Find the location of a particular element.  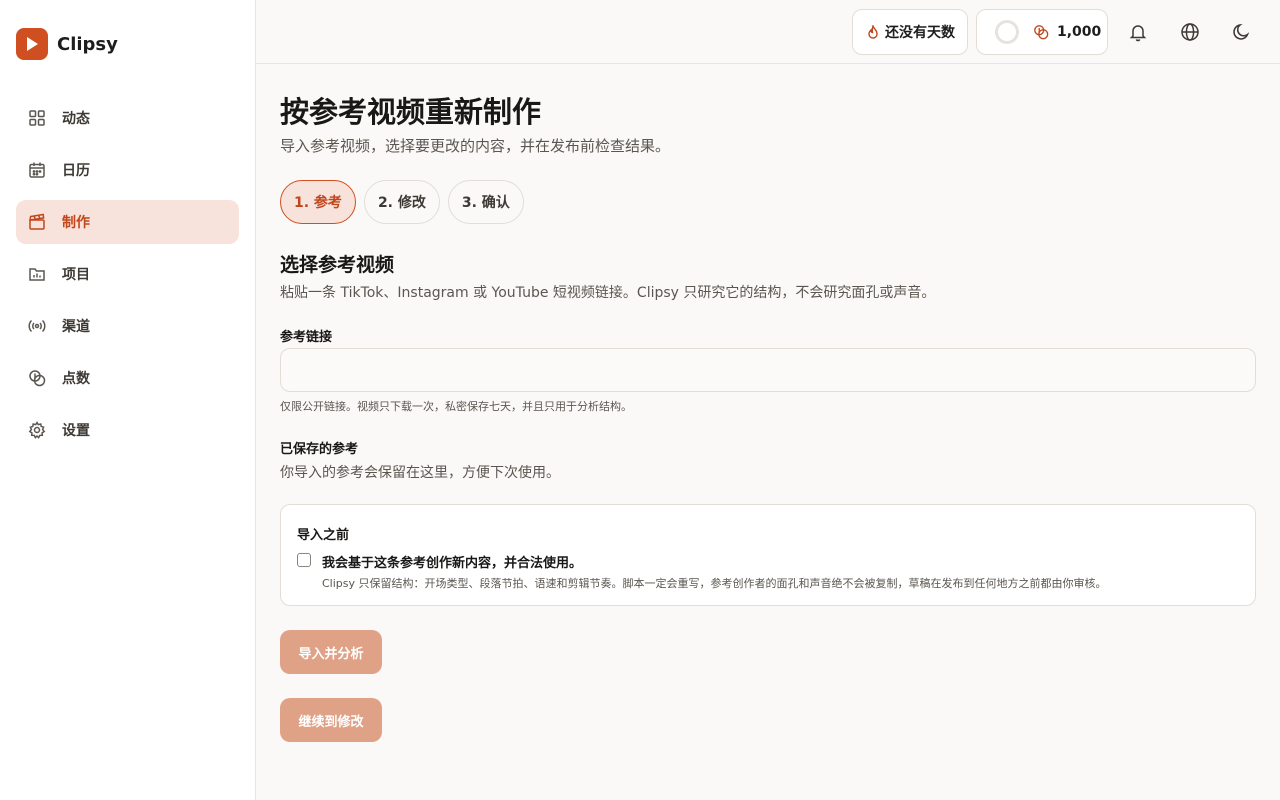

step-confirm: 3. 确认 is located at coordinates (485, 202).